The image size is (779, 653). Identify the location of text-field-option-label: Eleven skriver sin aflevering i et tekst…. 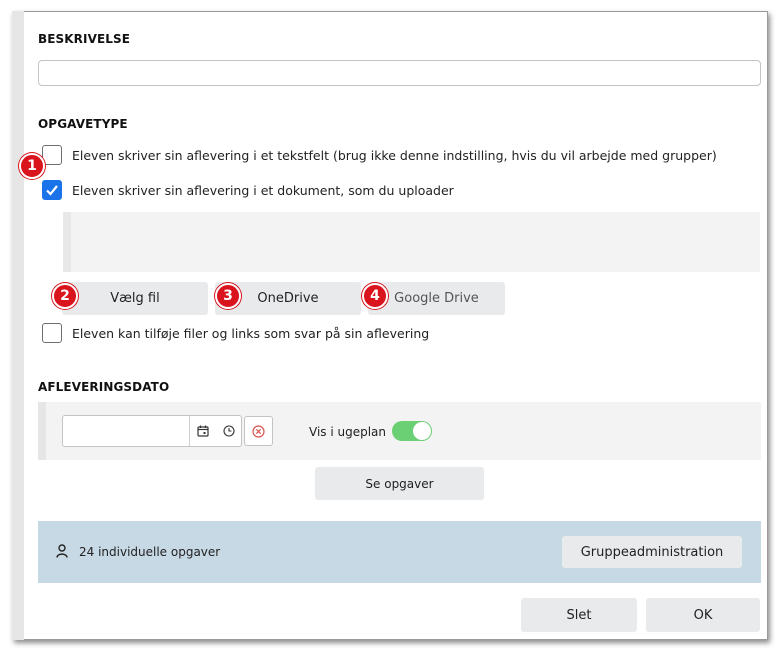
(394, 155).